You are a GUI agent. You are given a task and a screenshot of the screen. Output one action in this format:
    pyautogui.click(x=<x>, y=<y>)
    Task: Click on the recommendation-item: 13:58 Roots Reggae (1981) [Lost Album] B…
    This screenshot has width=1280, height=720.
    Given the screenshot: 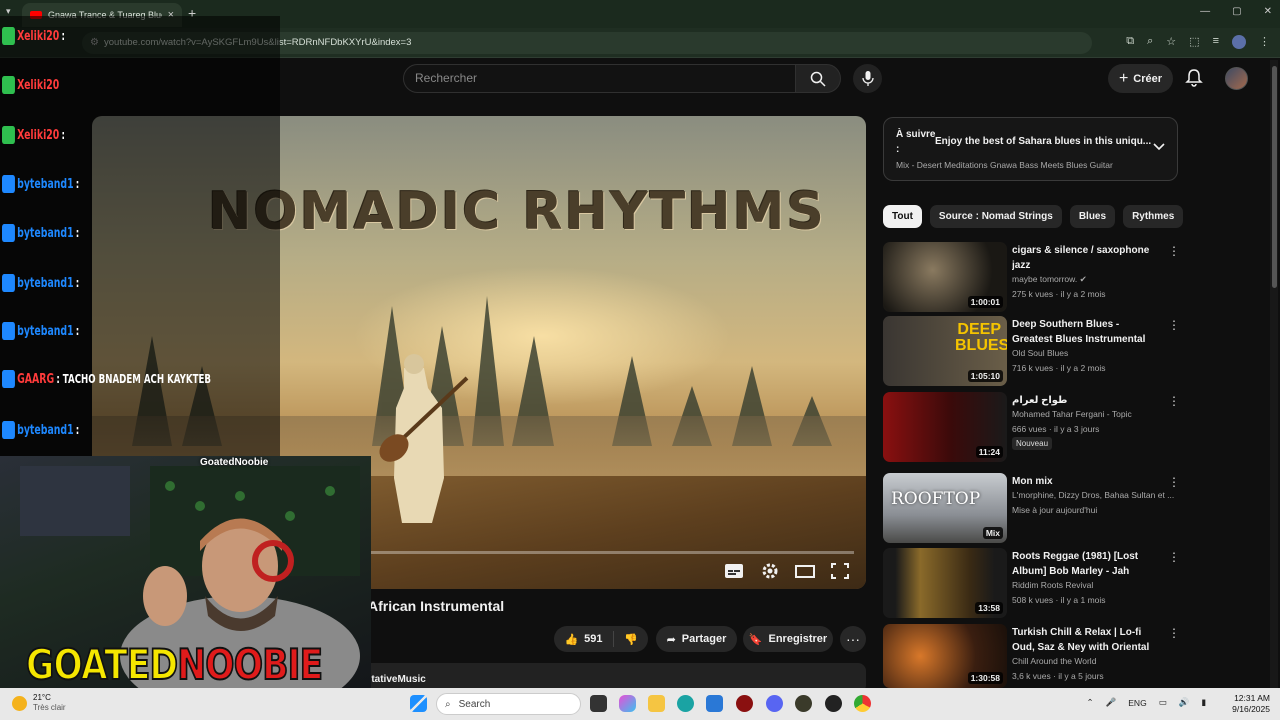 What is the action you would take?
    pyautogui.click(x=1033, y=584)
    